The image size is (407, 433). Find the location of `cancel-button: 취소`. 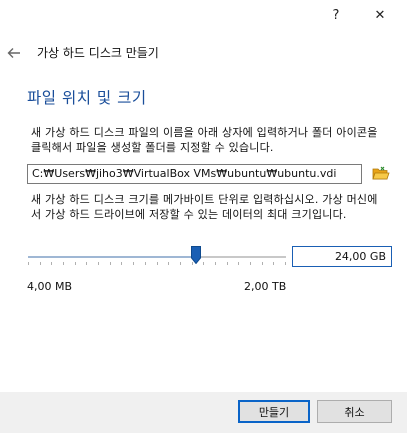

cancel-button: 취소 is located at coordinates (354, 411).